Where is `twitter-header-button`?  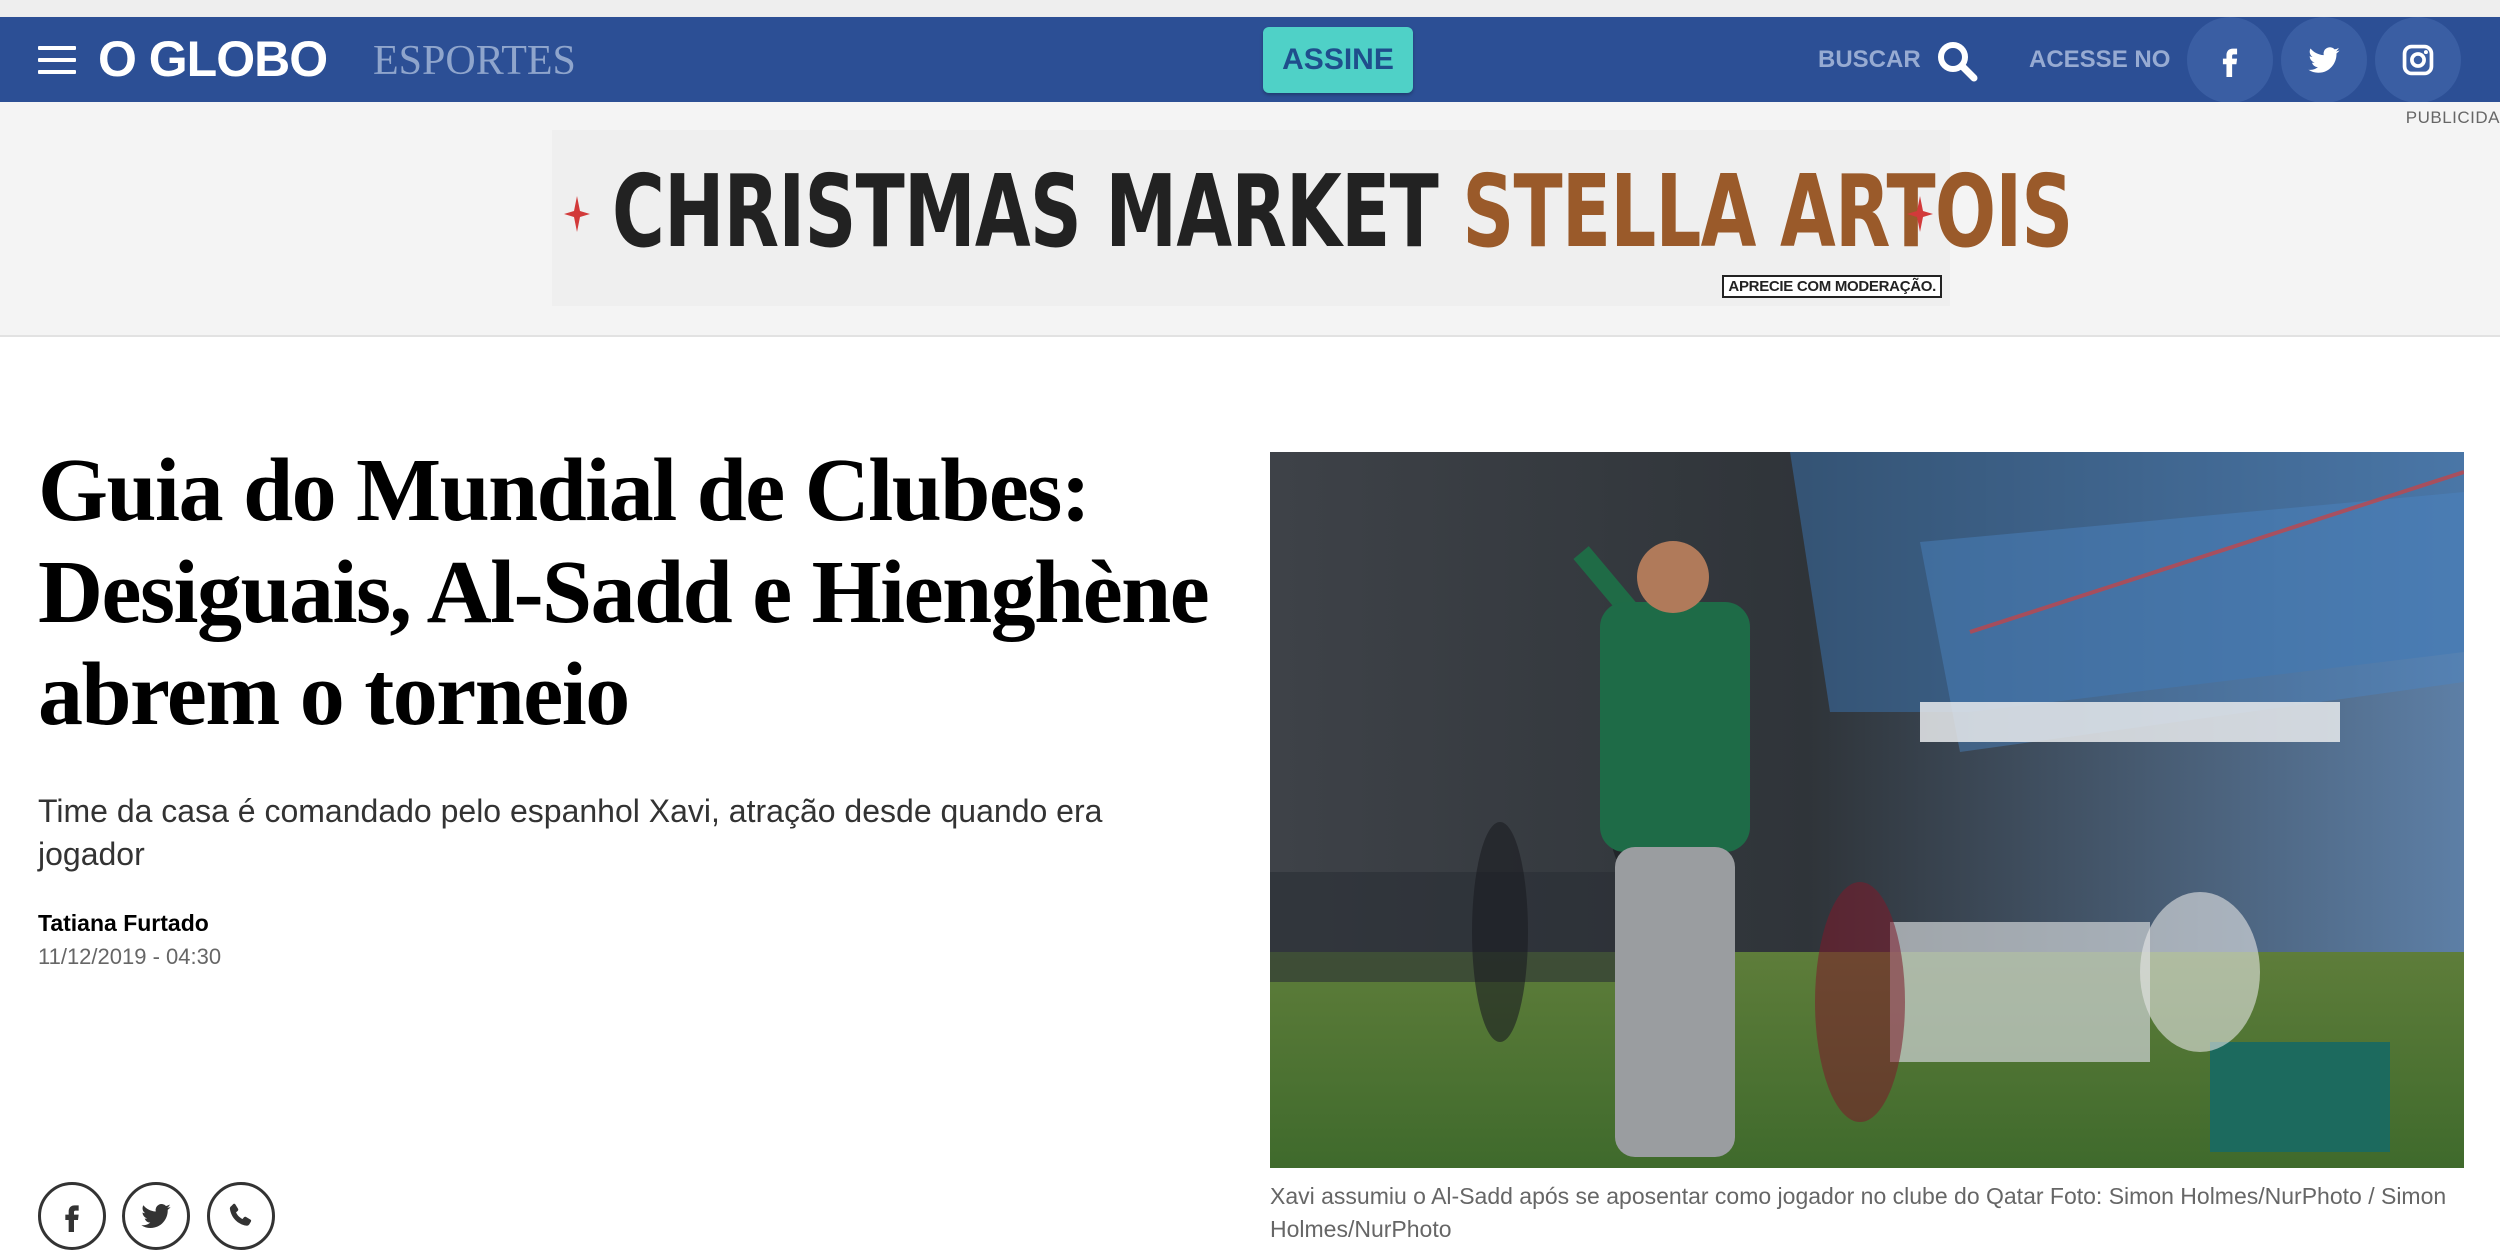 twitter-header-button is located at coordinates (2324, 60).